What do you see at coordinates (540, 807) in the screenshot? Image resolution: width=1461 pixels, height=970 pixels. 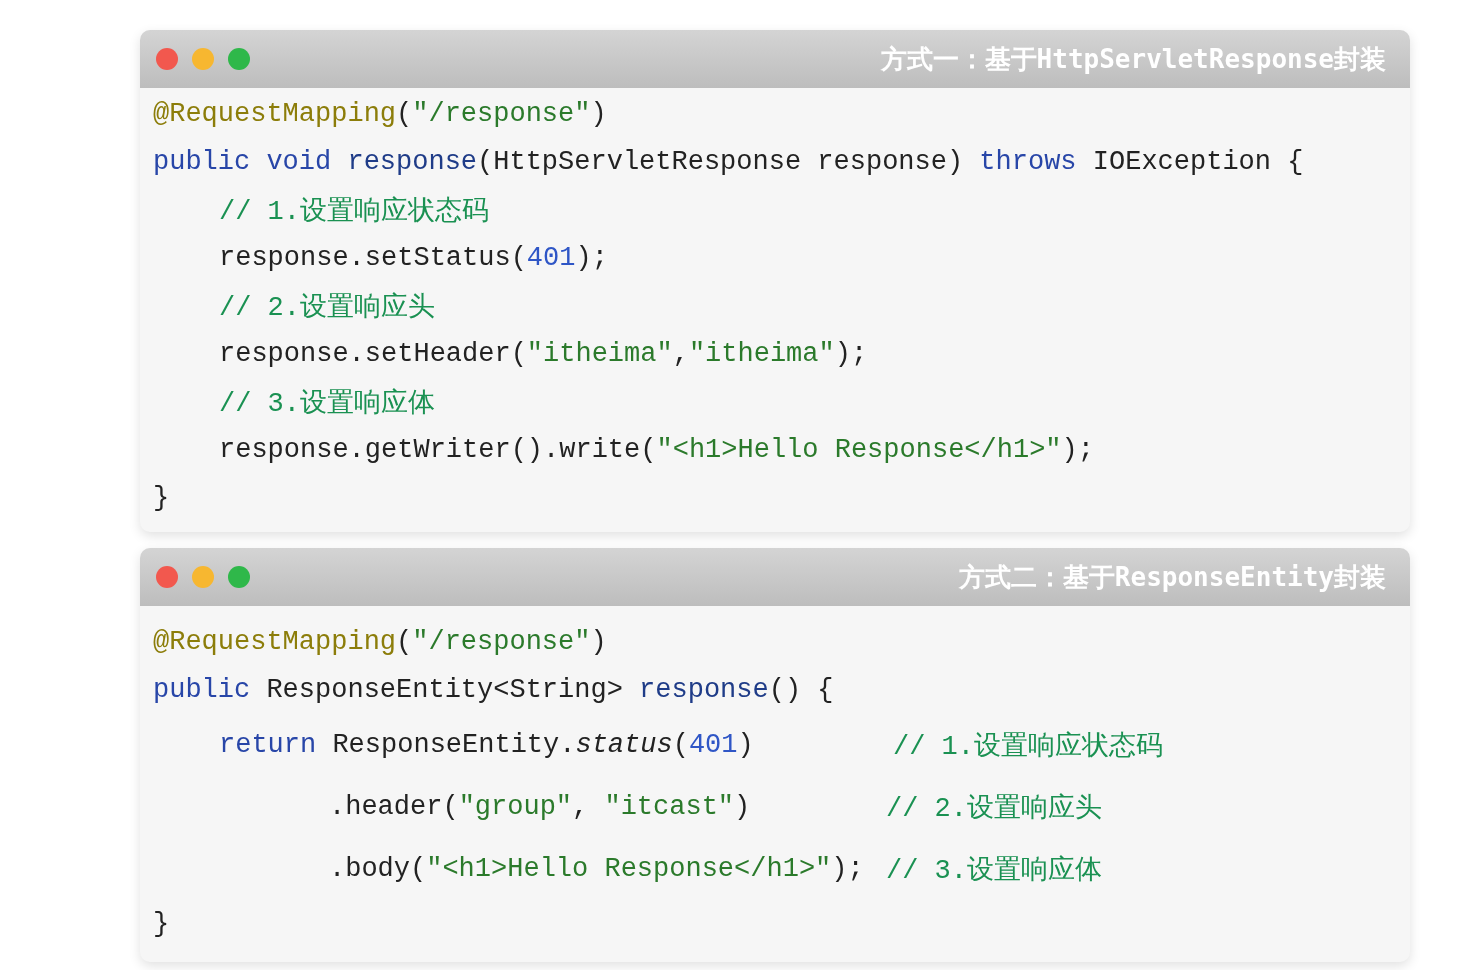 I see `code-line: .header("group", "itcast")` at bounding box center [540, 807].